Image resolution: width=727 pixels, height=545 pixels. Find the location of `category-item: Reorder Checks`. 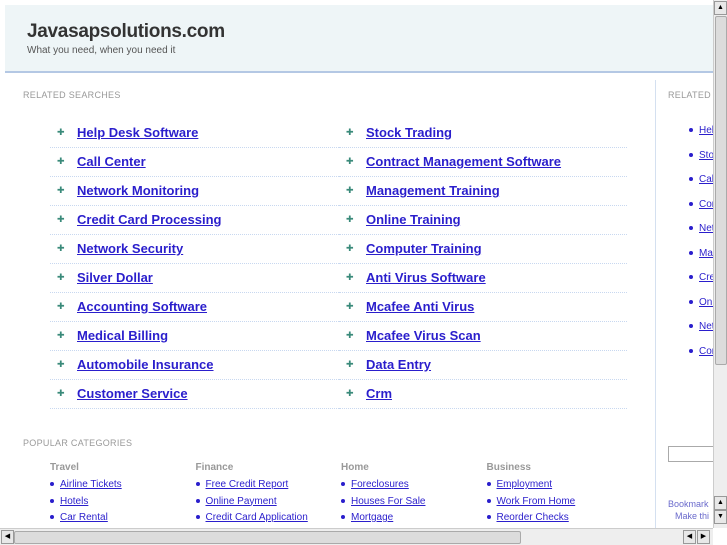

category-item: Reorder Checks is located at coordinates (527, 517).